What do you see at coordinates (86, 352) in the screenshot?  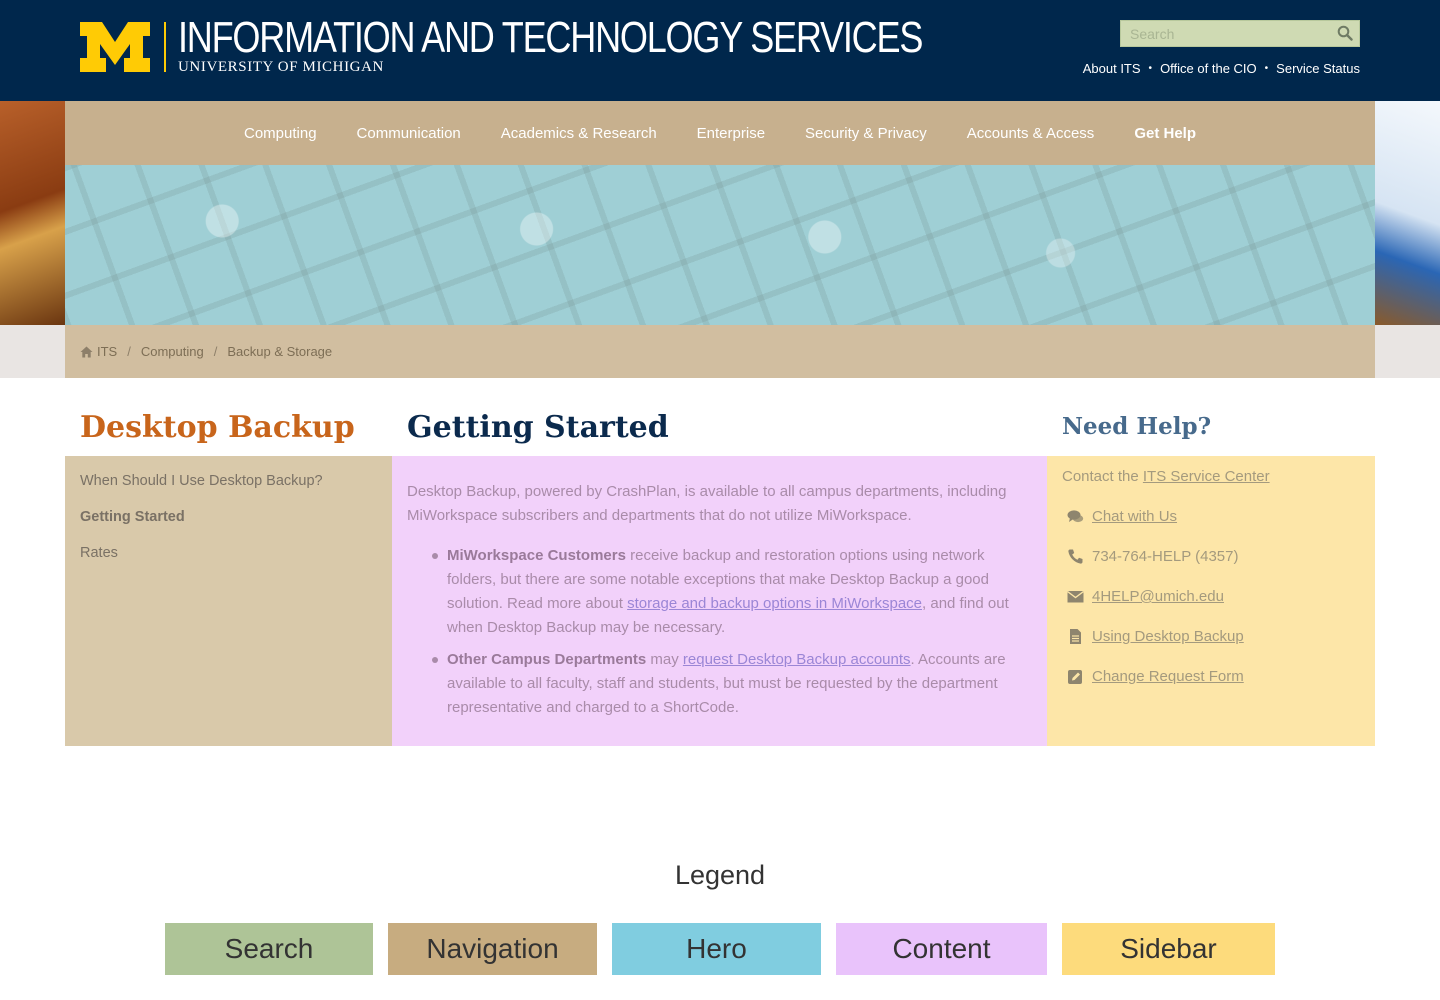 I see `home-icon` at bounding box center [86, 352].